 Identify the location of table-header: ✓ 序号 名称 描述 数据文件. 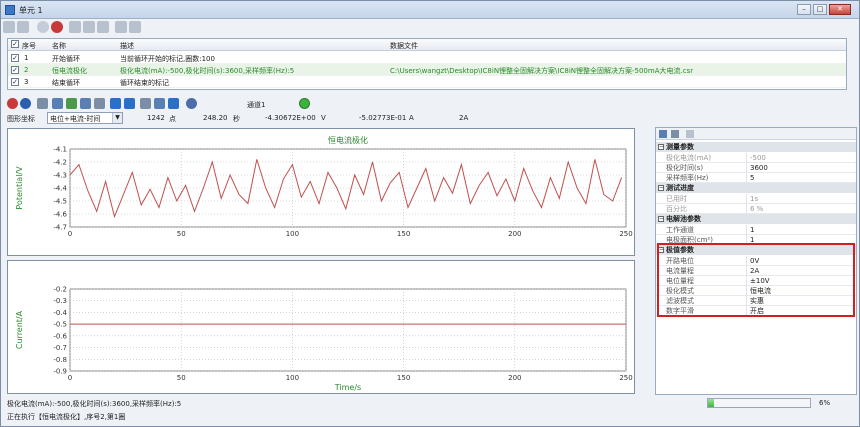
(427, 45).